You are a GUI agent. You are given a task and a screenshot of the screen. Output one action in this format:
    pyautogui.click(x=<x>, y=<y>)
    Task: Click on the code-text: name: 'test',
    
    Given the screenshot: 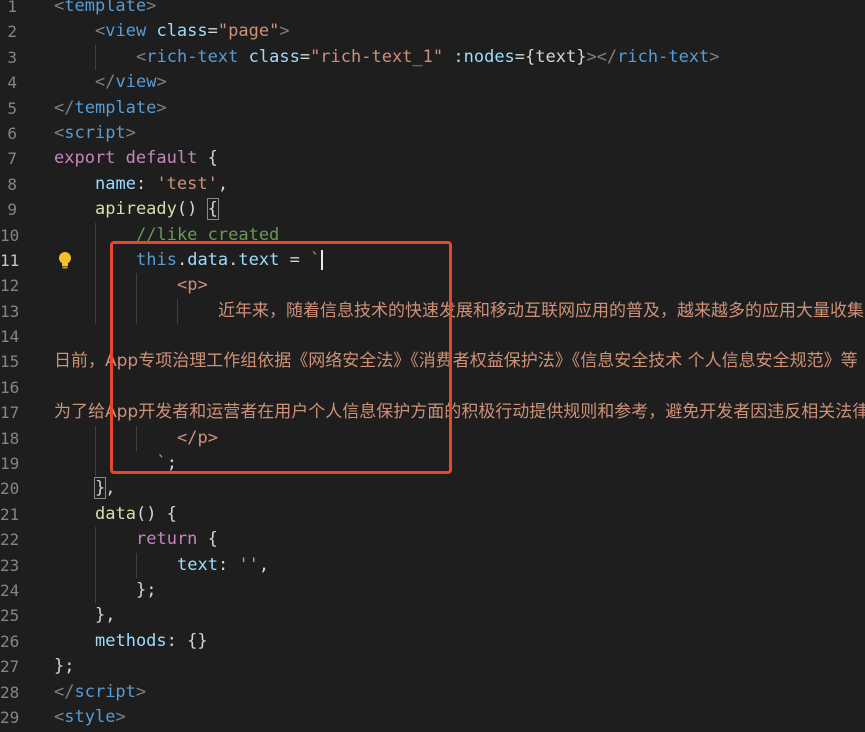 What is the action you would take?
    pyautogui.click(x=161, y=184)
    